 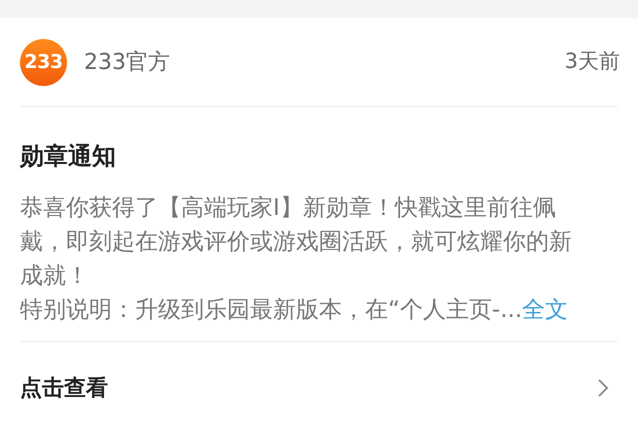 What do you see at coordinates (64, 388) in the screenshot?
I see `view-link: 点击查看` at bounding box center [64, 388].